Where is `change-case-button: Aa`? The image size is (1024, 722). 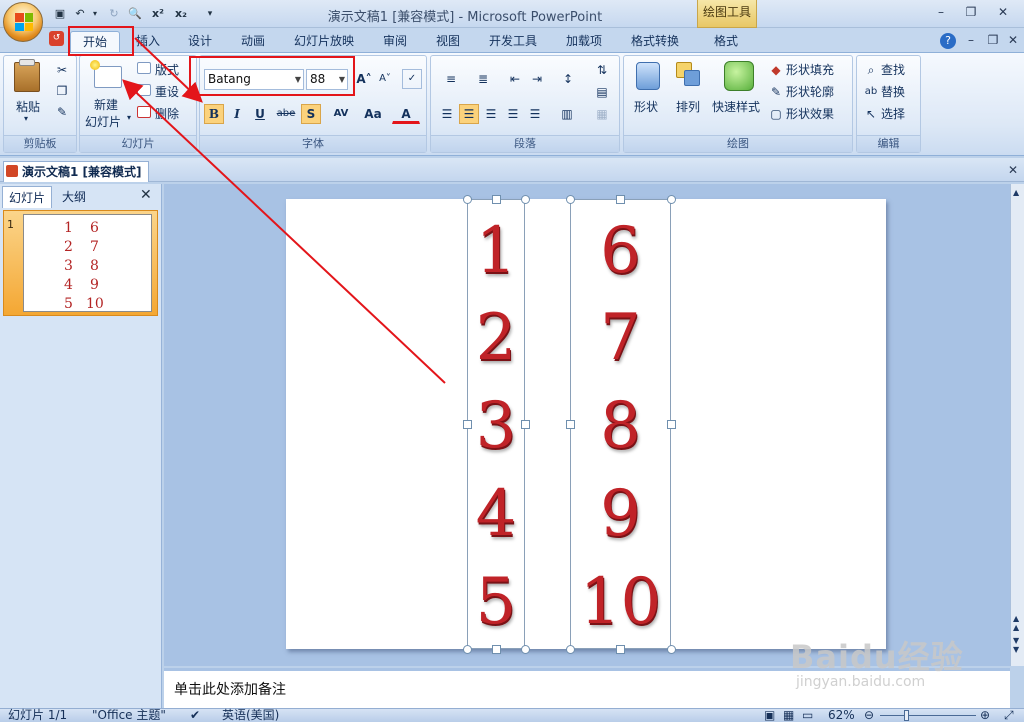
change-case-button: Aa is located at coordinates (373, 114).